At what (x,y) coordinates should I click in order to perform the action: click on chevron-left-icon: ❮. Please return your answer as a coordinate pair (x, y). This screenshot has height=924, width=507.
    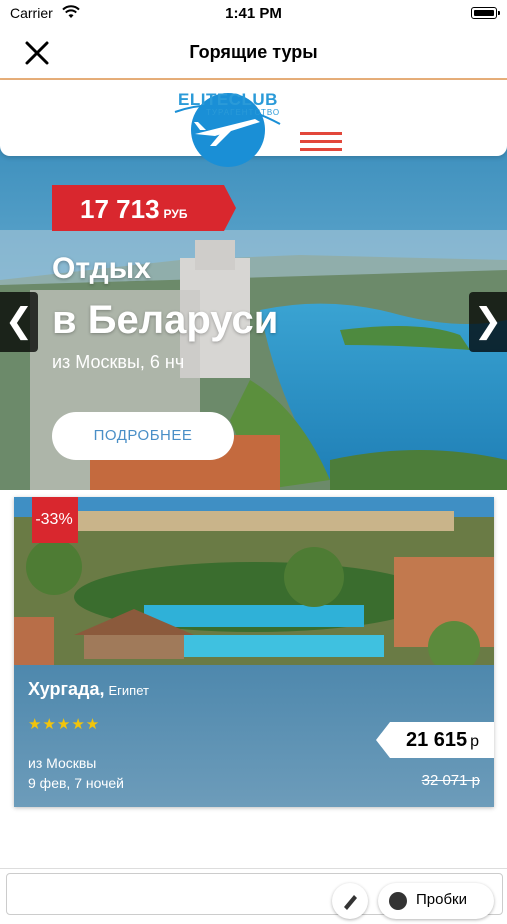
    Looking at the image, I should click on (19, 322).